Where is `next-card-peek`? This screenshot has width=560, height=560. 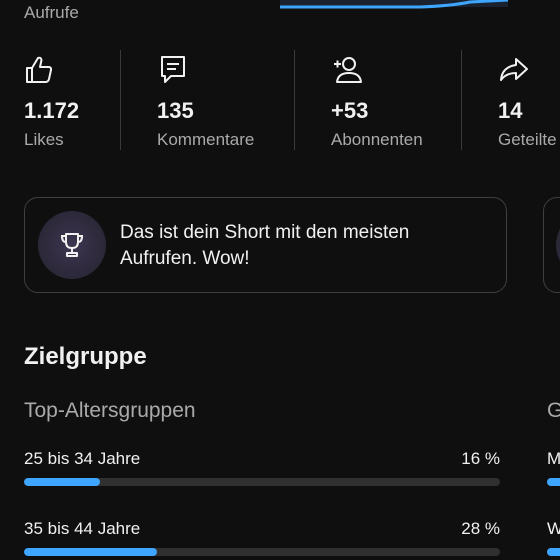
next-card-peek is located at coordinates (551, 245).